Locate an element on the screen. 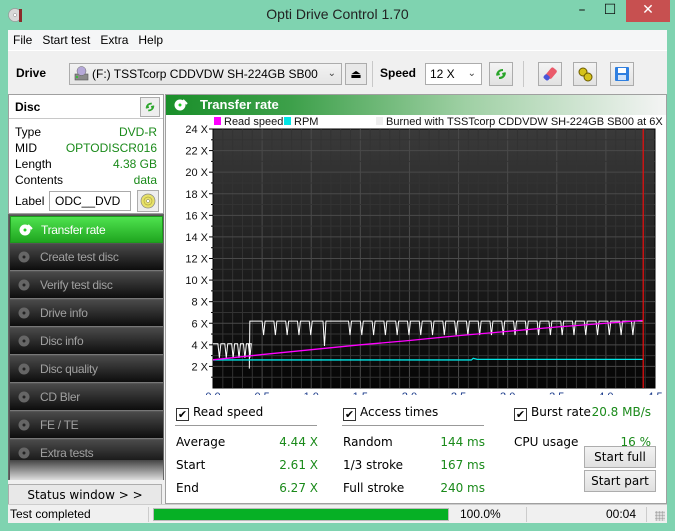 The height and width of the screenshot is (531, 675). nav-label: Drive info is located at coordinates (64, 313).